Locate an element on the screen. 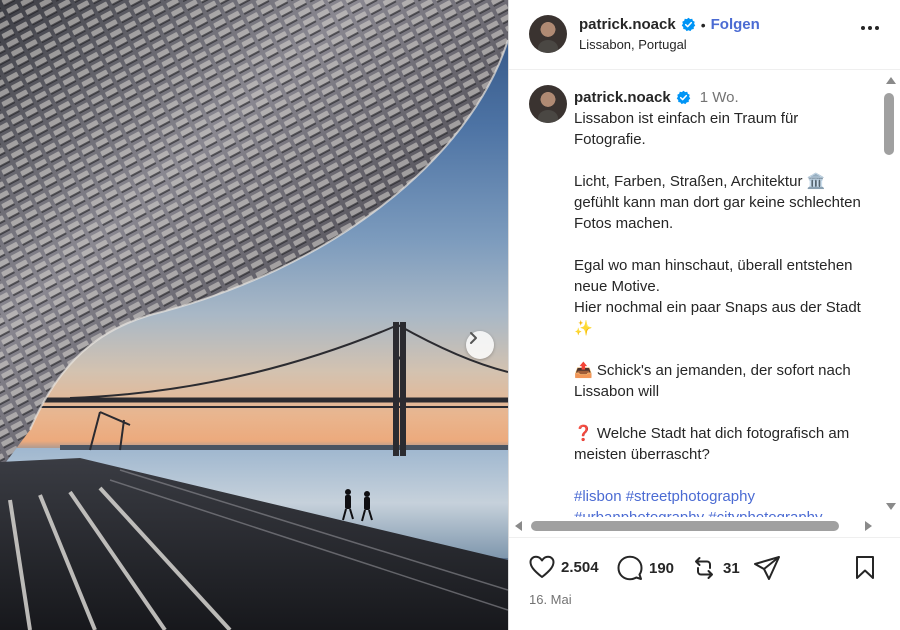 The image size is (900, 630). scroll-left-arrow-icon is located at coordinates (518, 526).